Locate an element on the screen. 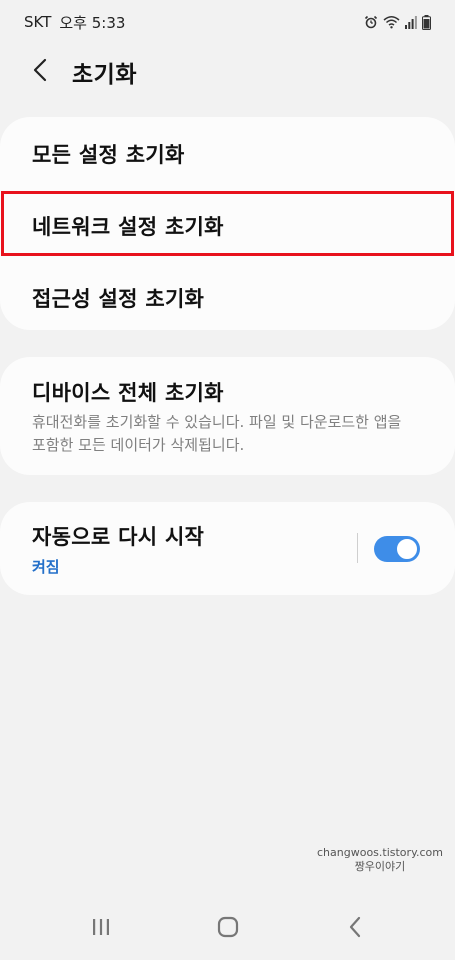 The width and height of the screenshot is (455, 960). watermark: changwoos.tistory.com 짱우이야기 is located at coordinates (380, 860).